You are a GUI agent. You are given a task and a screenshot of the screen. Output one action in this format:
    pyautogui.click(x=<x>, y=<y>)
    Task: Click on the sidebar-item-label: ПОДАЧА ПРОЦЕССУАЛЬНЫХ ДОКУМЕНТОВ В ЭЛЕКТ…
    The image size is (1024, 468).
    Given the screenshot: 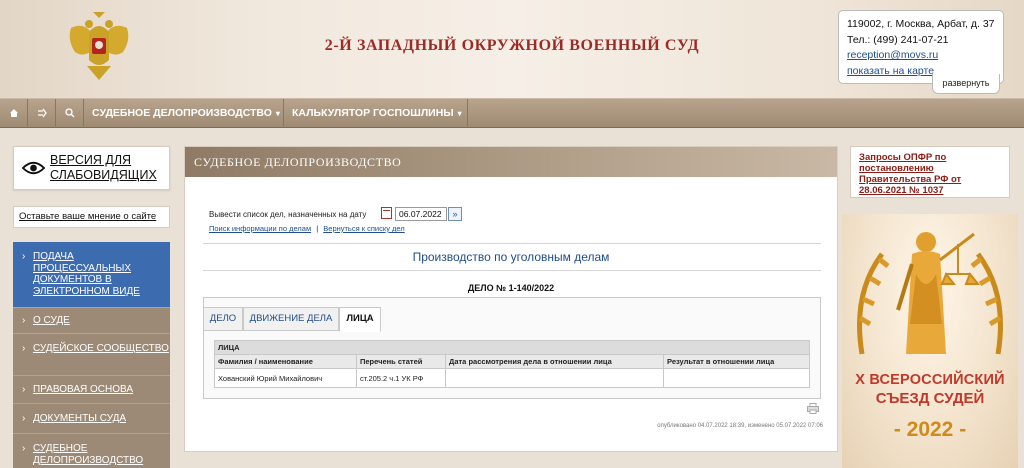 What is the action you would take?
    pyautogui.click(x=86, y=274)
    